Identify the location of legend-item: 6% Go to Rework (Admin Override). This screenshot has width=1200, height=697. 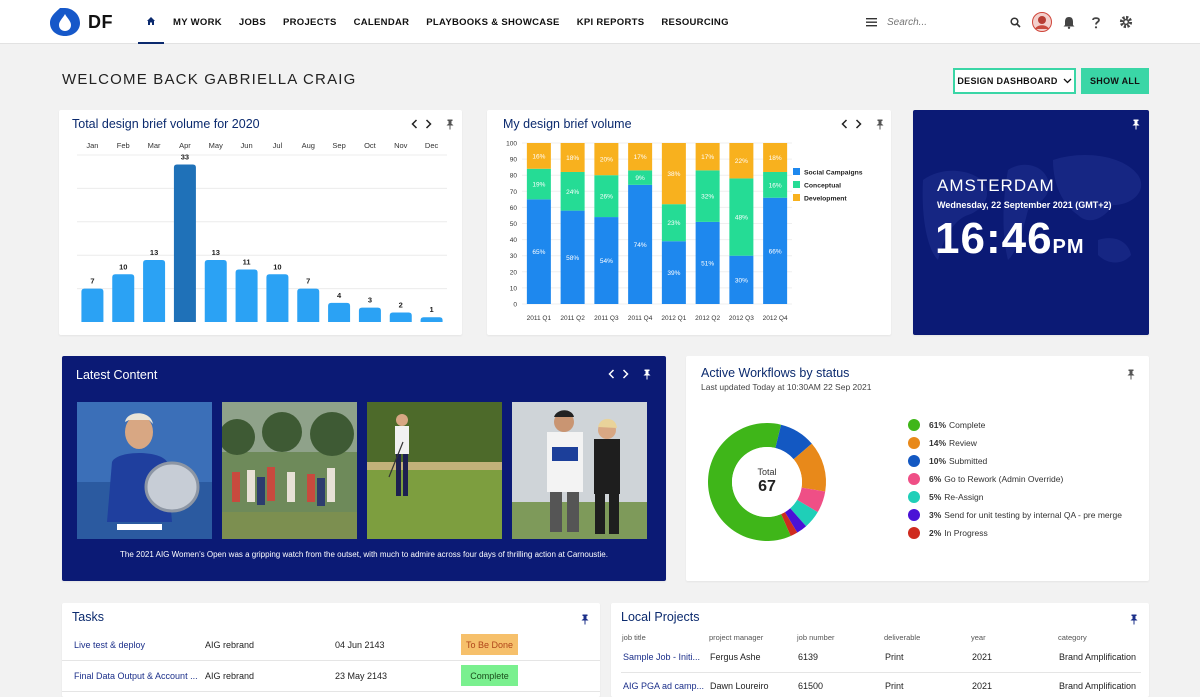
(1015, 479).